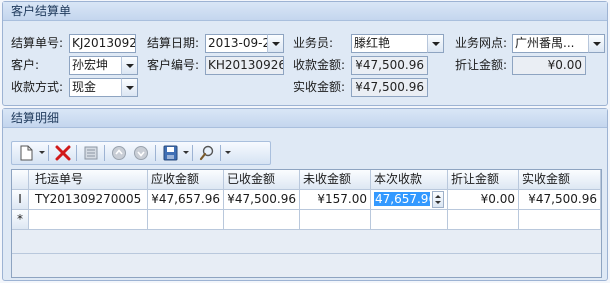  What do you see at coordinates (262, 180) in the screenshot?
I see `column-header-received: 已收金额` at bounding box center [262, 180].